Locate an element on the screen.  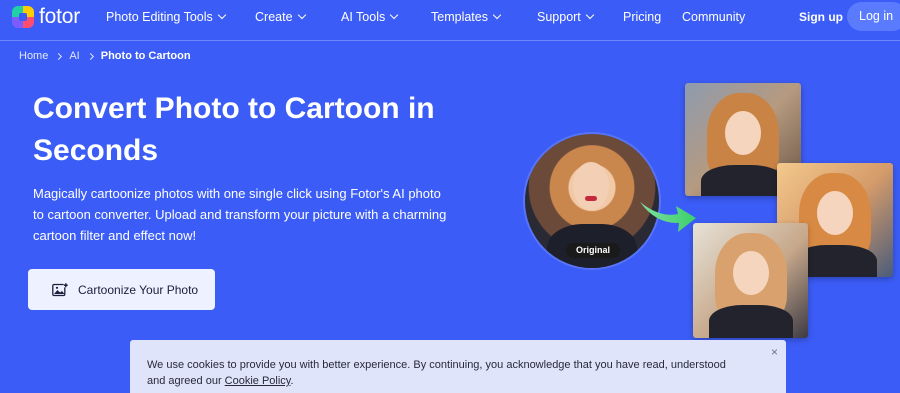
nav-item-label: Community is located at coordinates (714, 17).